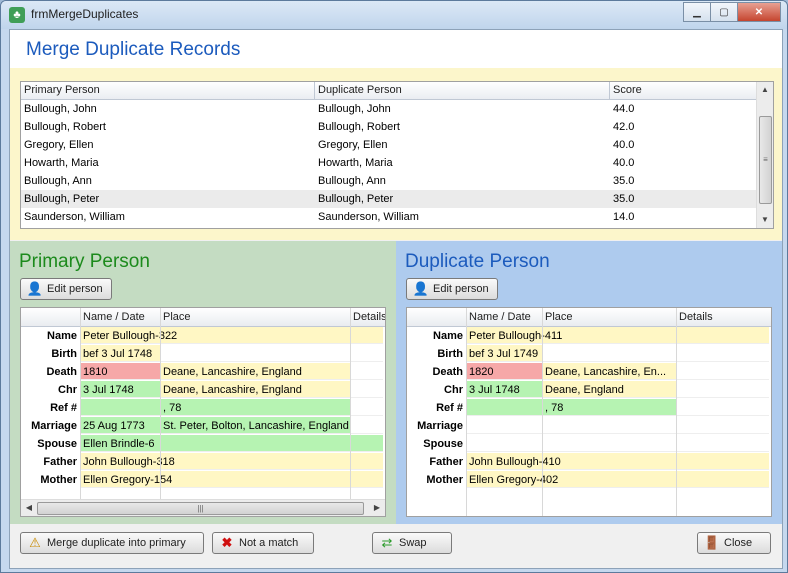 This screenshot has height=573, width=788. I want to click on scroll-right-icon: ▶, so click(377, 508).